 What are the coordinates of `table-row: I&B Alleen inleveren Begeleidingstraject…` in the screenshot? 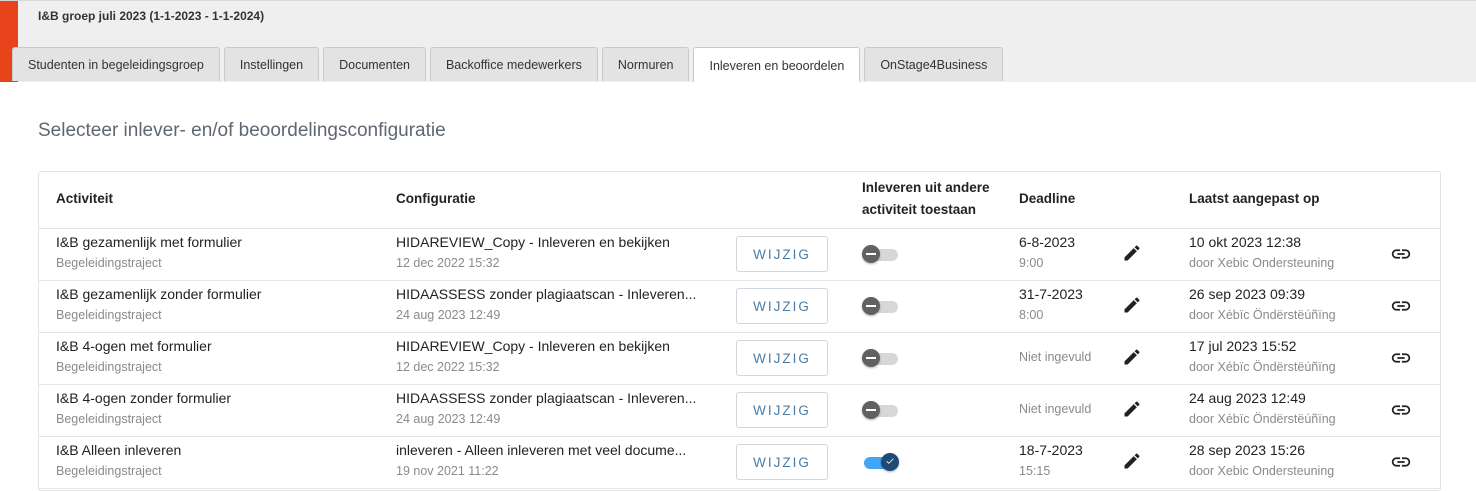 It's located at (739, 462).